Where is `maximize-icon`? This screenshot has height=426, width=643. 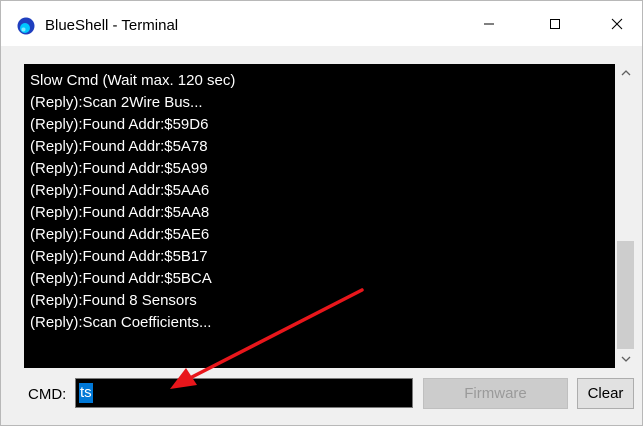
maximize-icon is located at coordinates (555, 23).